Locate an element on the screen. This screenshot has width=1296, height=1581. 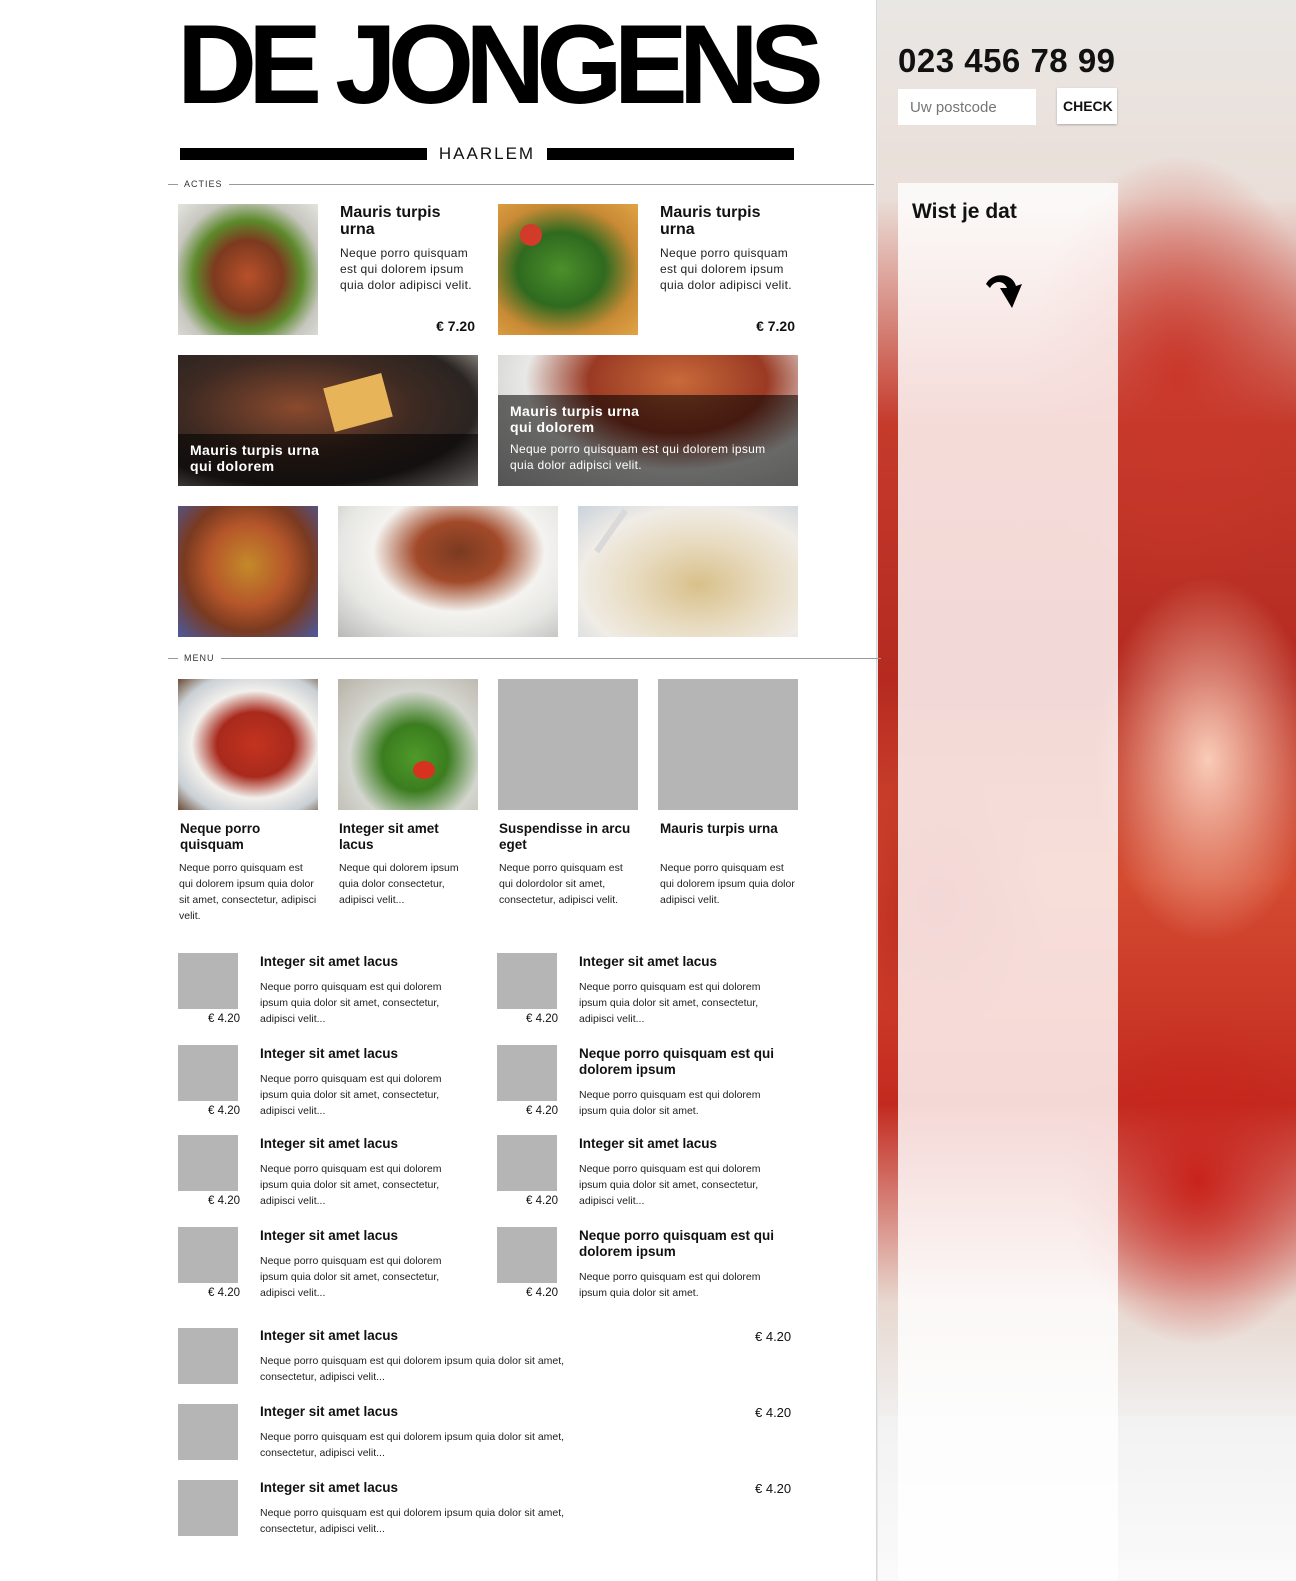
logo-bar-right is located at coordinates (670, 154).